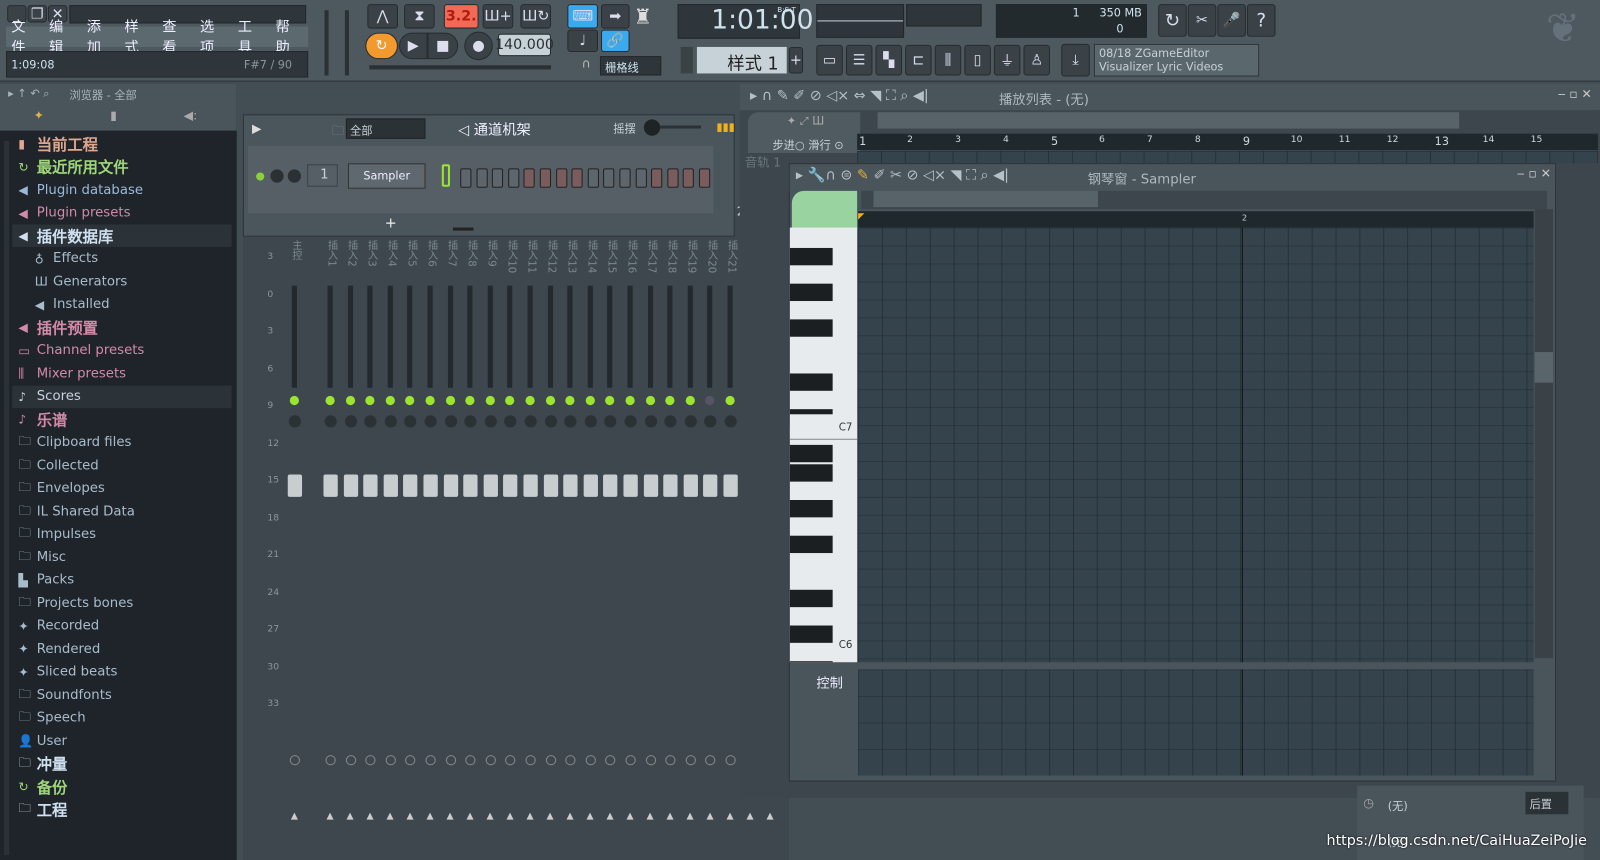 The width and height of the screenshot is (1600, 860). What do you see at coordinates (430, 546) in the screenshot?
I see `insert-strip: 插入6 ▲` at bounding box center [430, 546].